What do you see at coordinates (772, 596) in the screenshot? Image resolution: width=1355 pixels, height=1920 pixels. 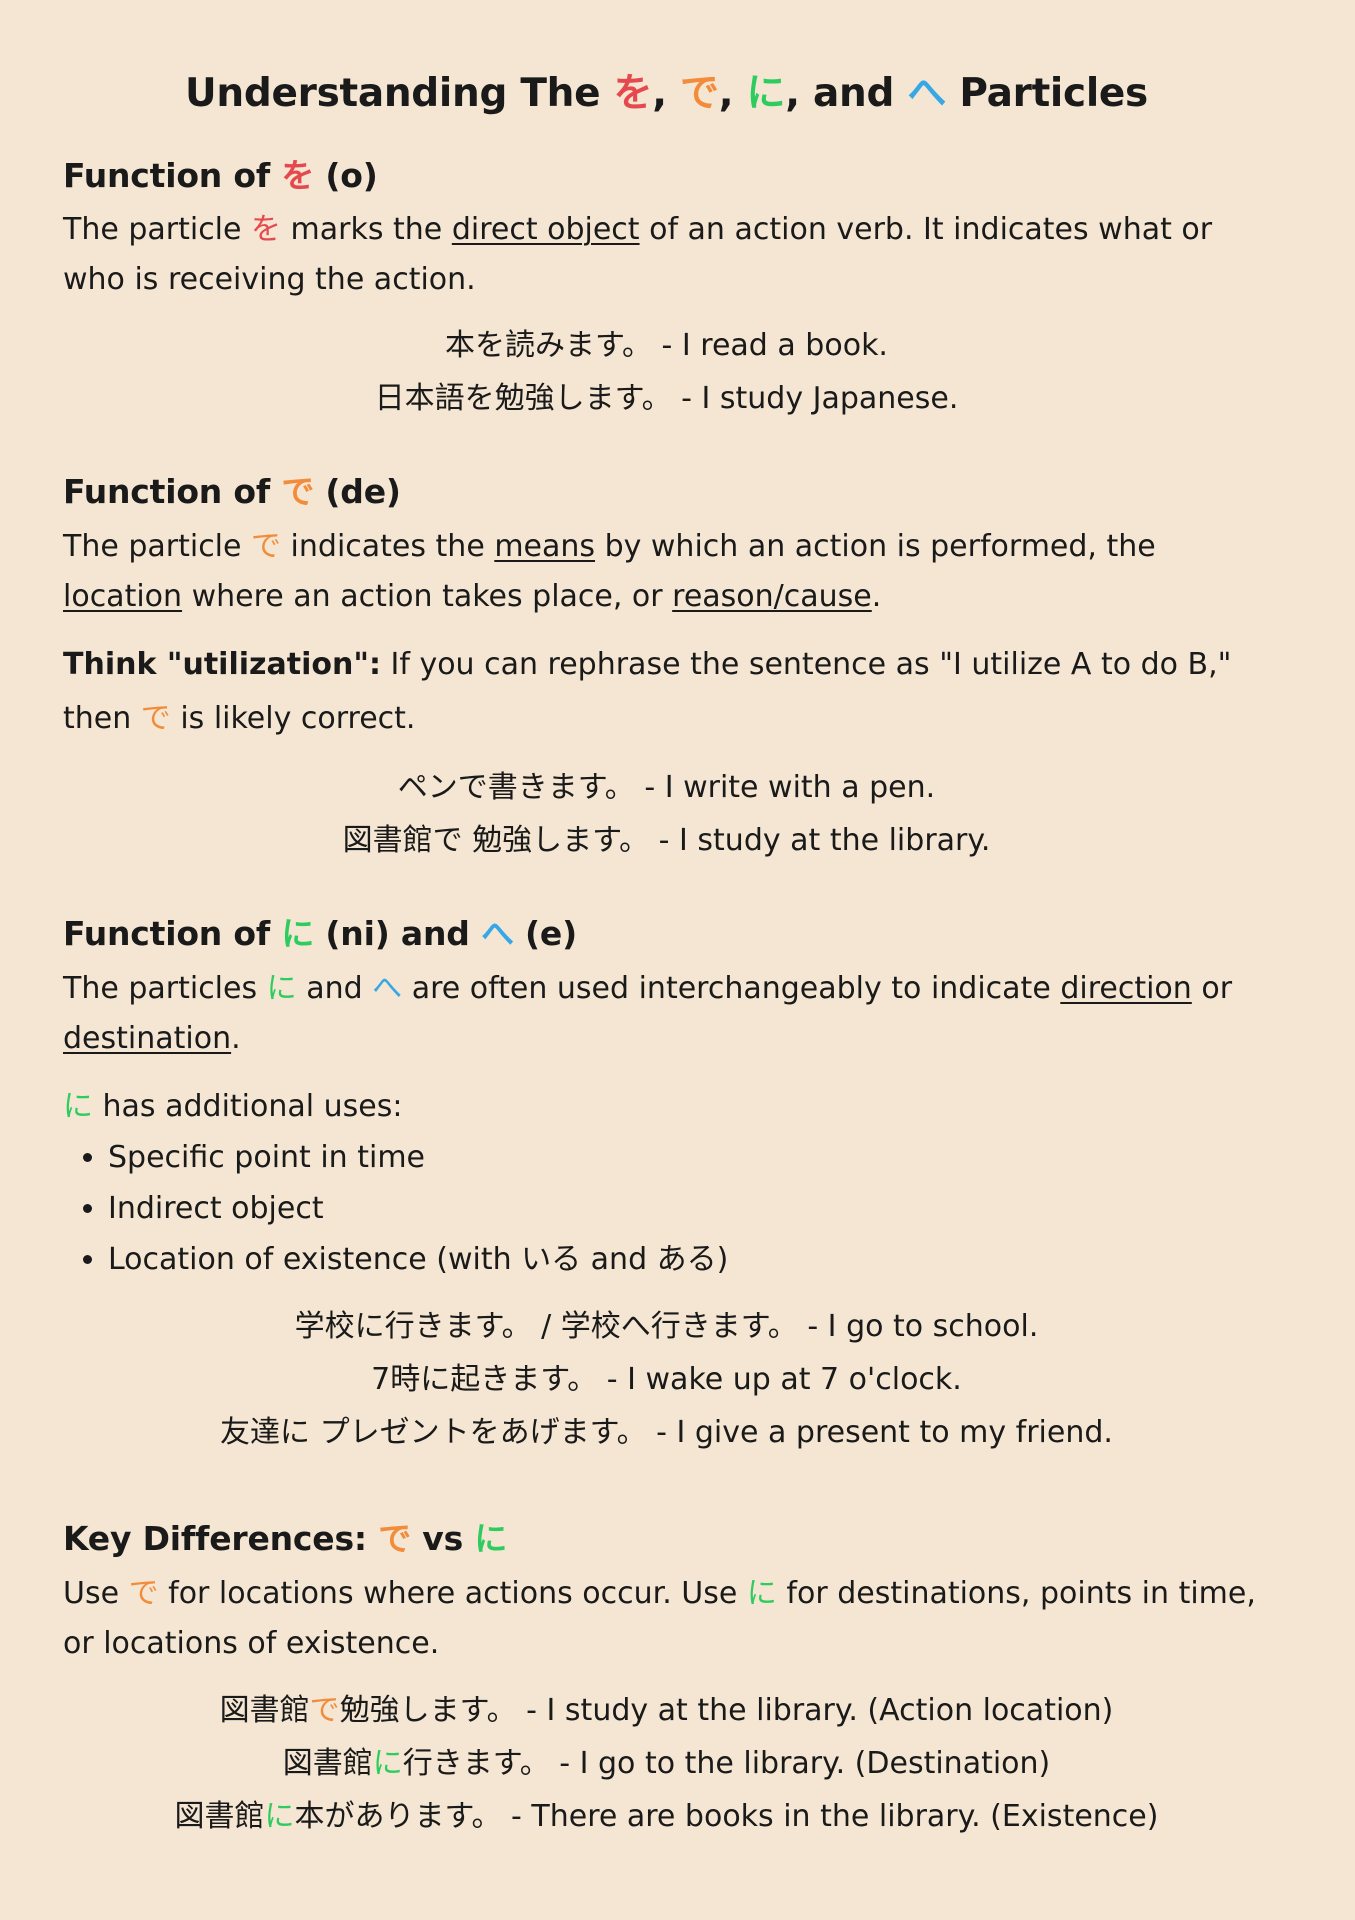 I see `underlined-term: reason/cause` at bounding box center [772, 596].